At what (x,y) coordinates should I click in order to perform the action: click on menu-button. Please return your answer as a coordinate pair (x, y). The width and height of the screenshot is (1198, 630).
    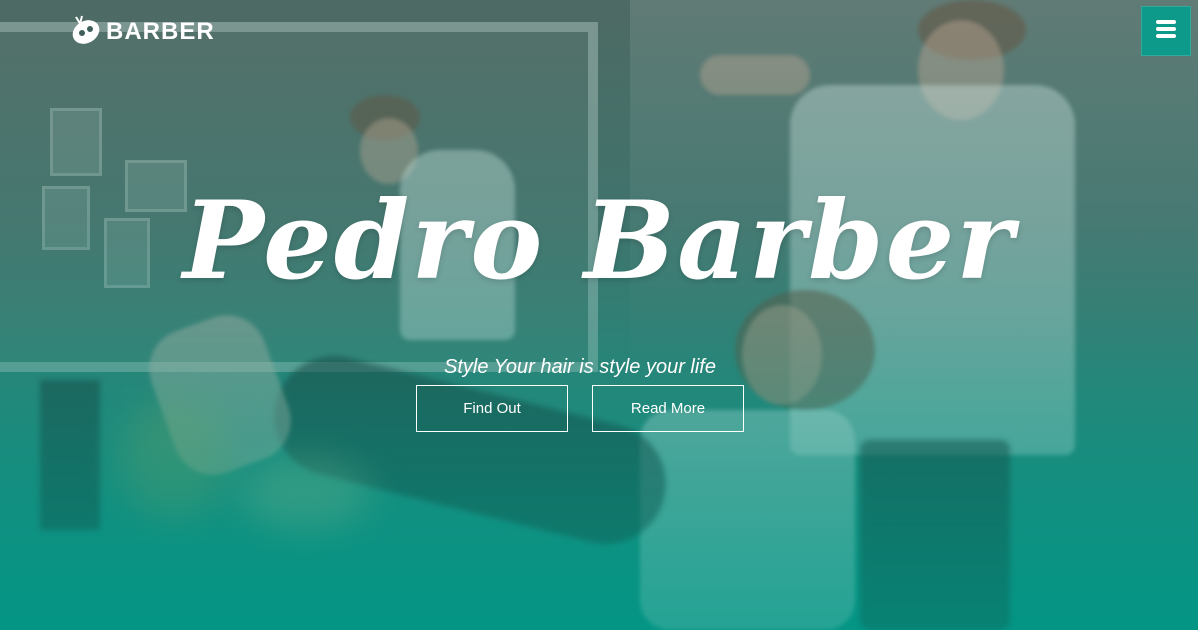
    Looking at the image, I should click on (1166, 31).